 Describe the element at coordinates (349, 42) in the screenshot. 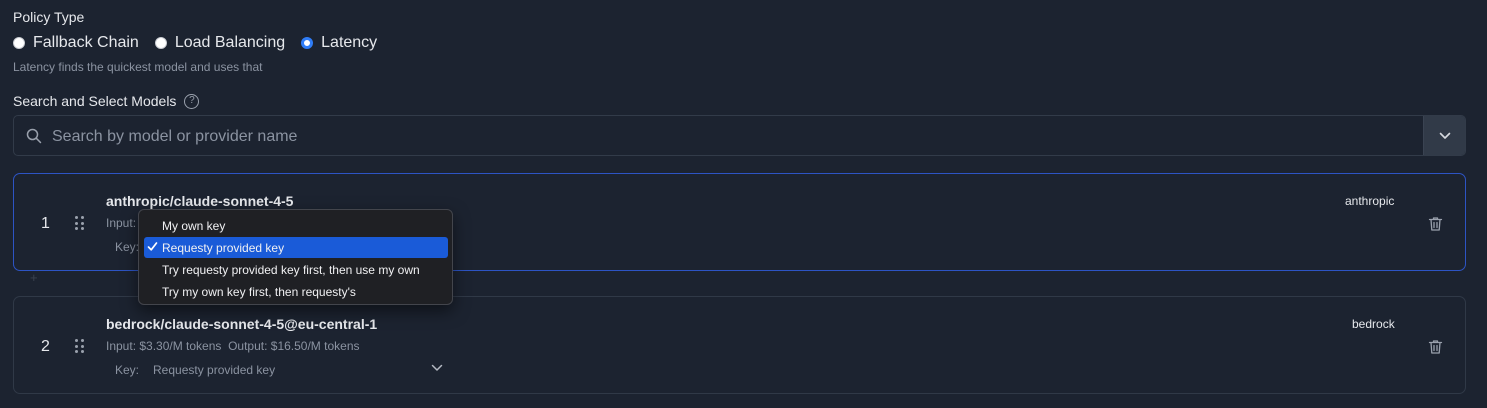

I see `radio-label: Latency` at that location.